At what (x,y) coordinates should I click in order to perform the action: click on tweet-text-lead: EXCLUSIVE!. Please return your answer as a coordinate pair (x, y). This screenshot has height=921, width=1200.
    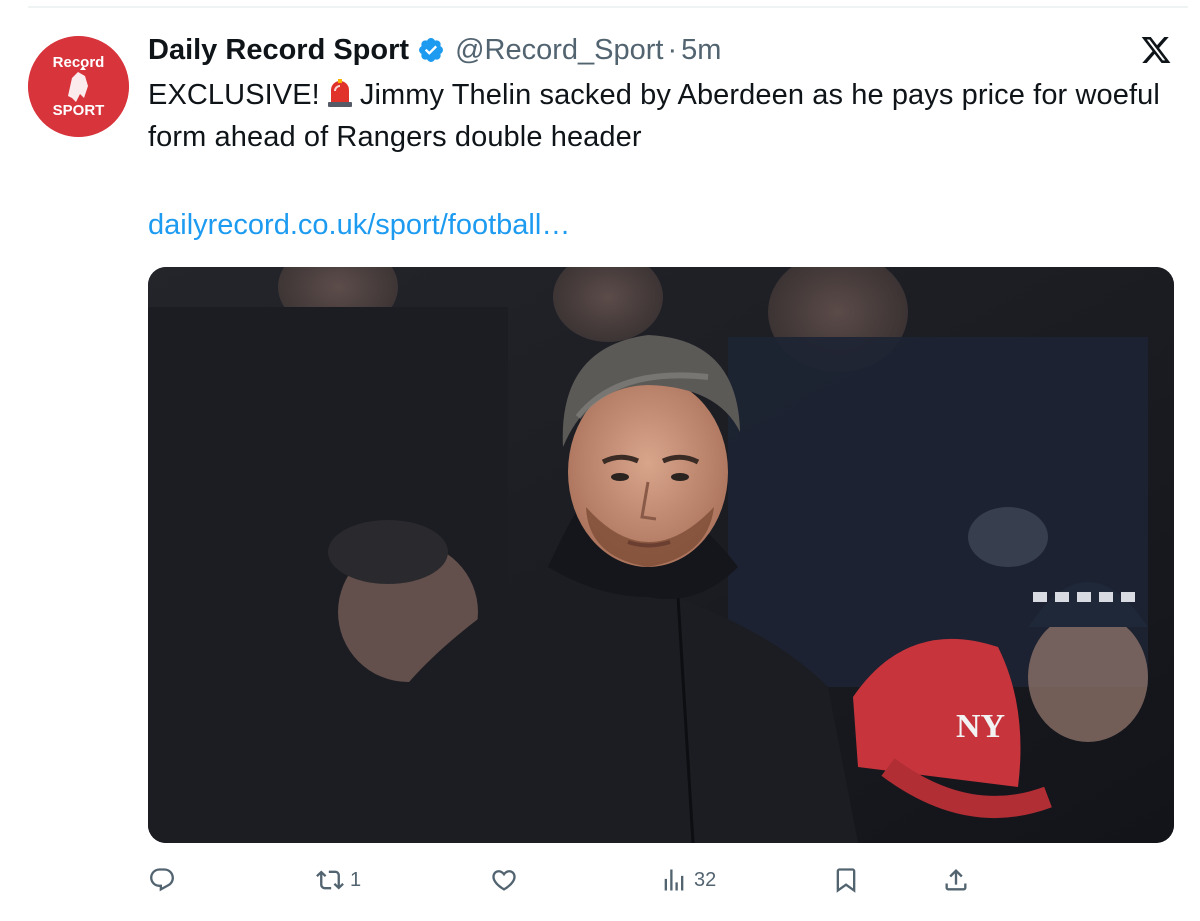
    Looking at the image, I should click on (234, 95).